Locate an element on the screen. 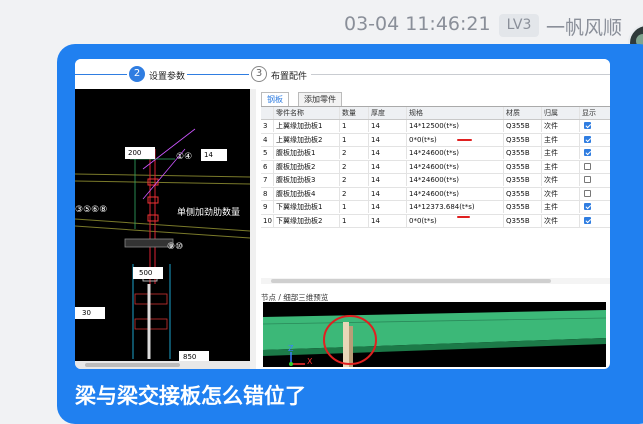 This screenshot has height=424, width=643. step-line is located at coordinates (218, 74).